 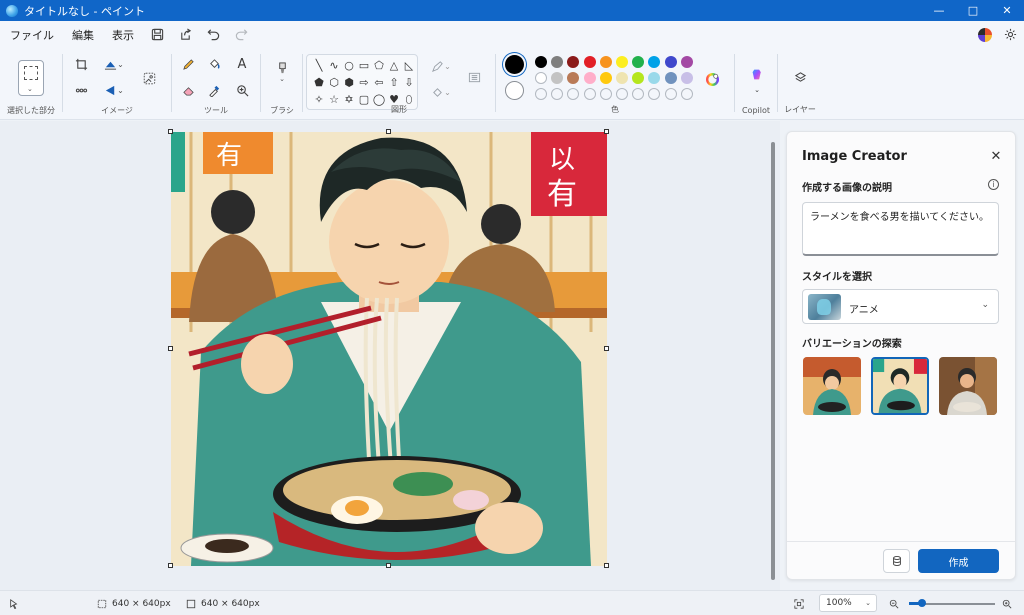 What do you see at coordinates (441, 66) in the screenshot?
I see `outline-icon: ⌄` at bounding box center [441, 66].